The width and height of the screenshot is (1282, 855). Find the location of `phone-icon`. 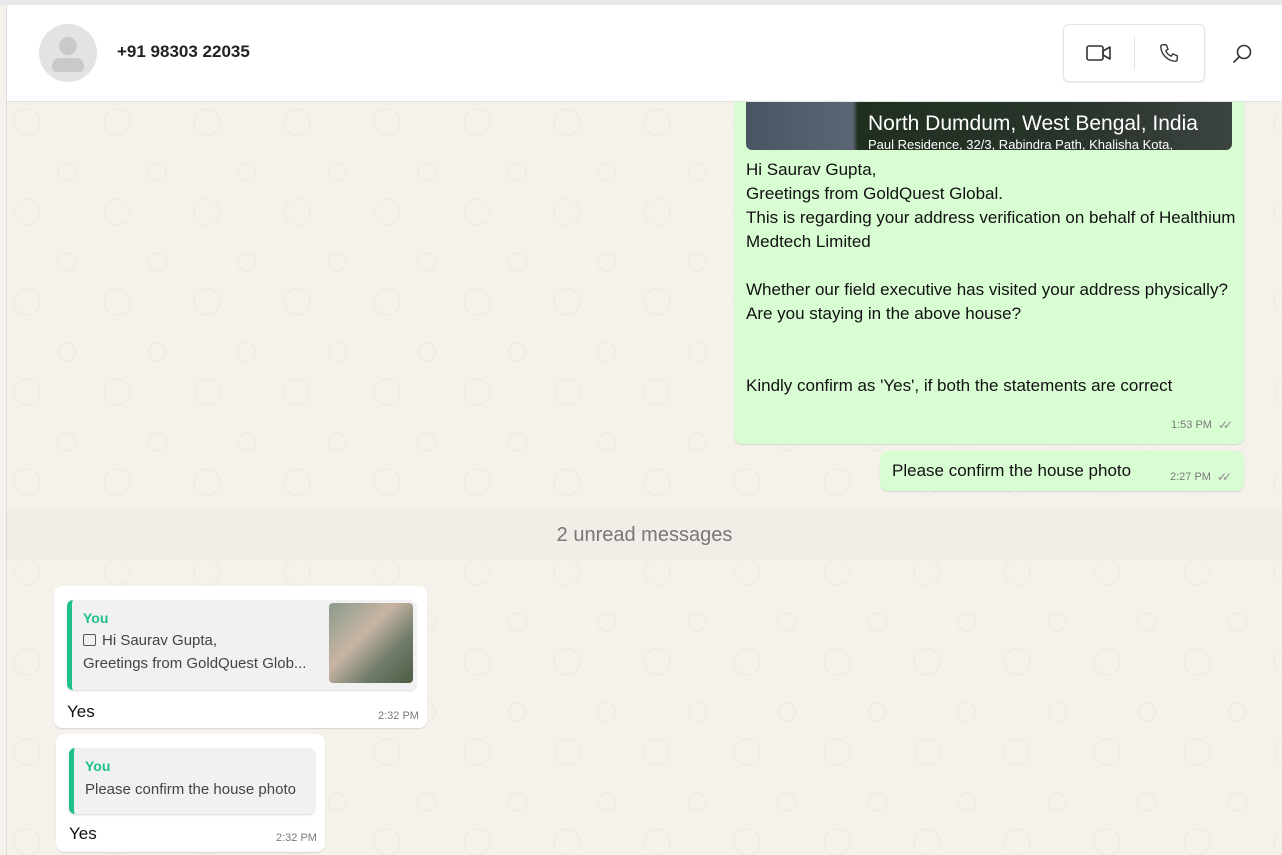

phone-icon is located at coordinates (1169, 53).